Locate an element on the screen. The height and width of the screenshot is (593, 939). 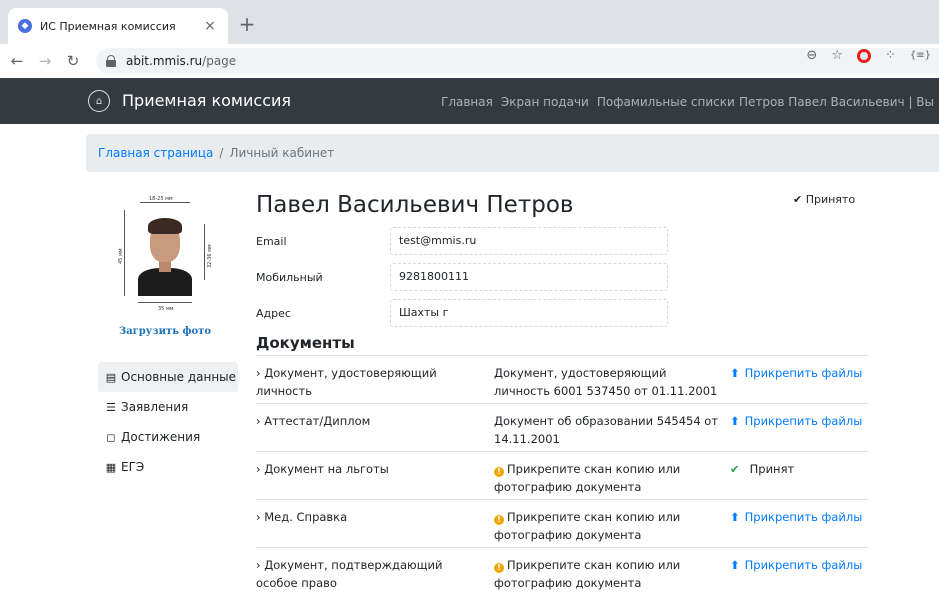
university-logo-icon: ⌂ is located at coordinates (99, 101).